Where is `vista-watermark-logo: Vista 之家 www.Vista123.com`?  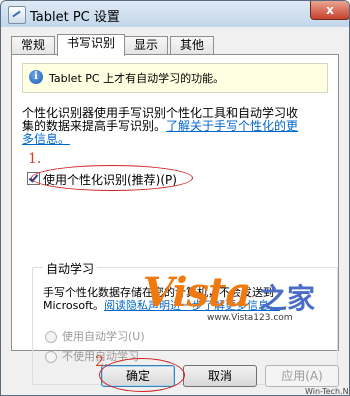 vista-watermark-logo: Vista 之家 www.Vista123.com is located at coordinates (243, 296).